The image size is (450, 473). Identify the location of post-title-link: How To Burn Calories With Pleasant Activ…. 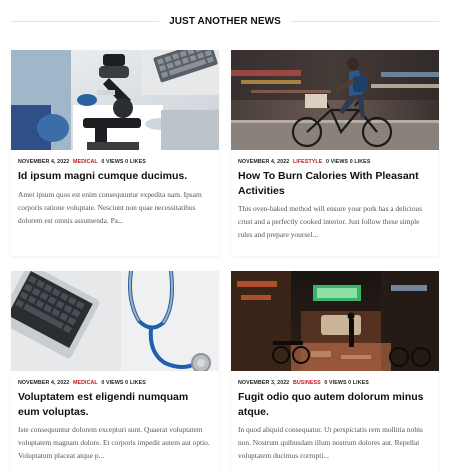
(335, 183).